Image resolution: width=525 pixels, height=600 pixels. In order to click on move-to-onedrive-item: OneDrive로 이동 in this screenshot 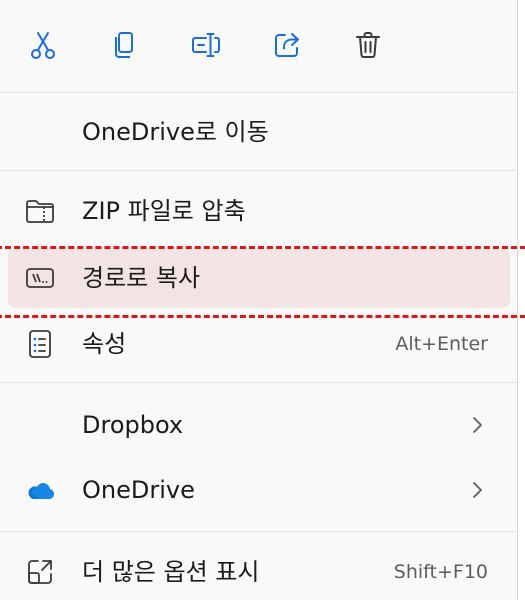, I will do `click(259, 132)`.